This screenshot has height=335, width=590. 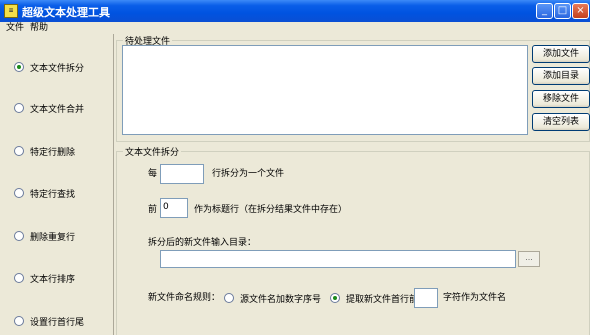 I want to click on menu-bar: 文件 帮助, so click(x=295, y=28).